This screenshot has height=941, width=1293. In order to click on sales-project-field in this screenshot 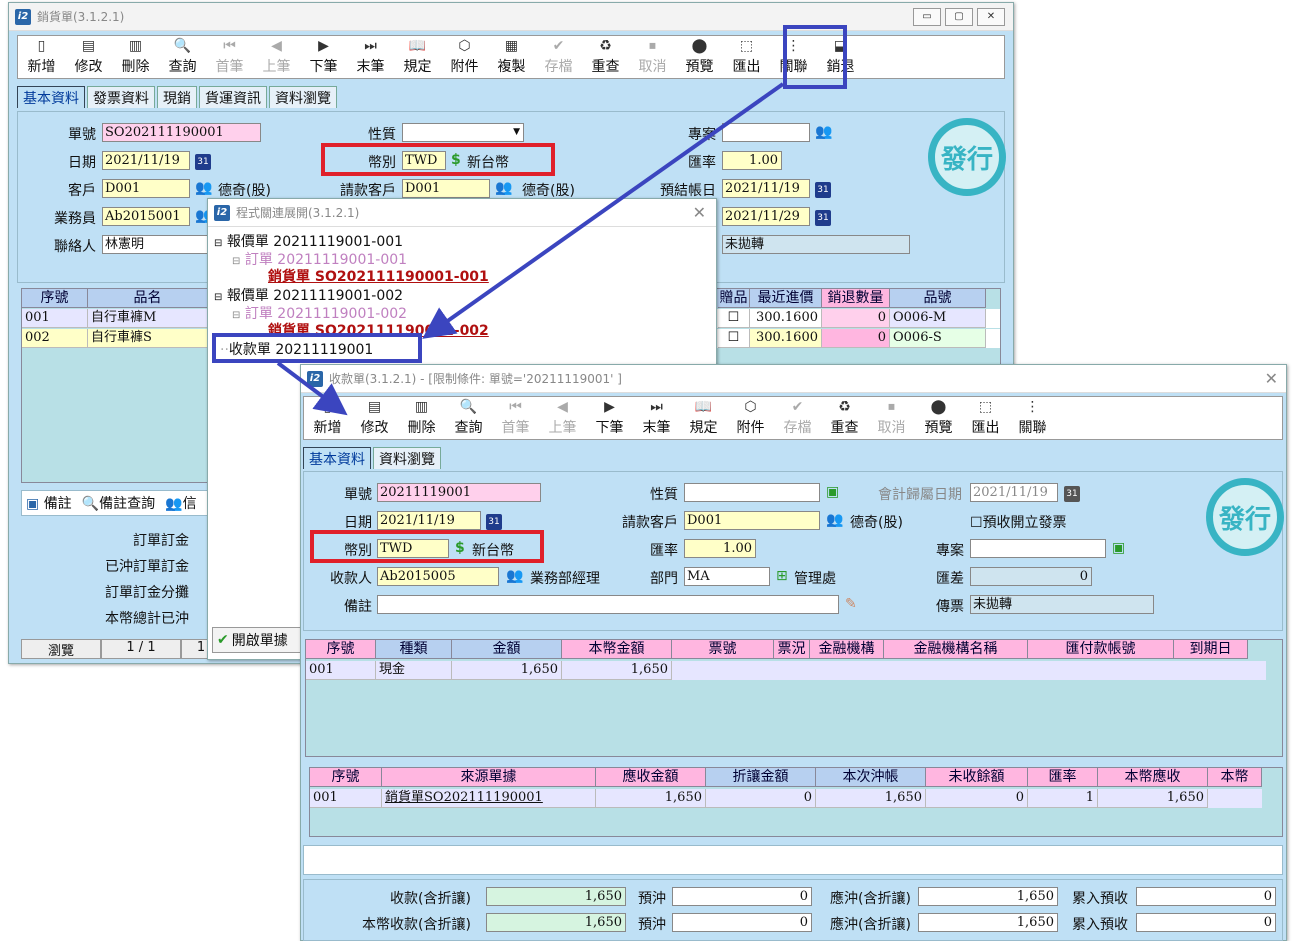, I will do `click(766, 132)`.